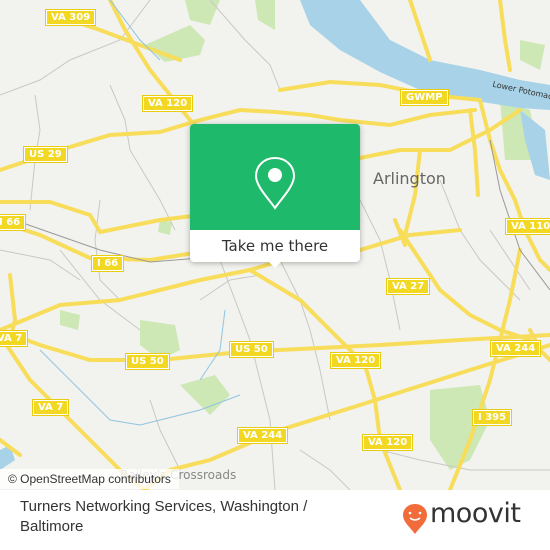 The height and width of the screenshot is (550, 550). I want to click on shield-va309: VA 309, so click(70, 17).